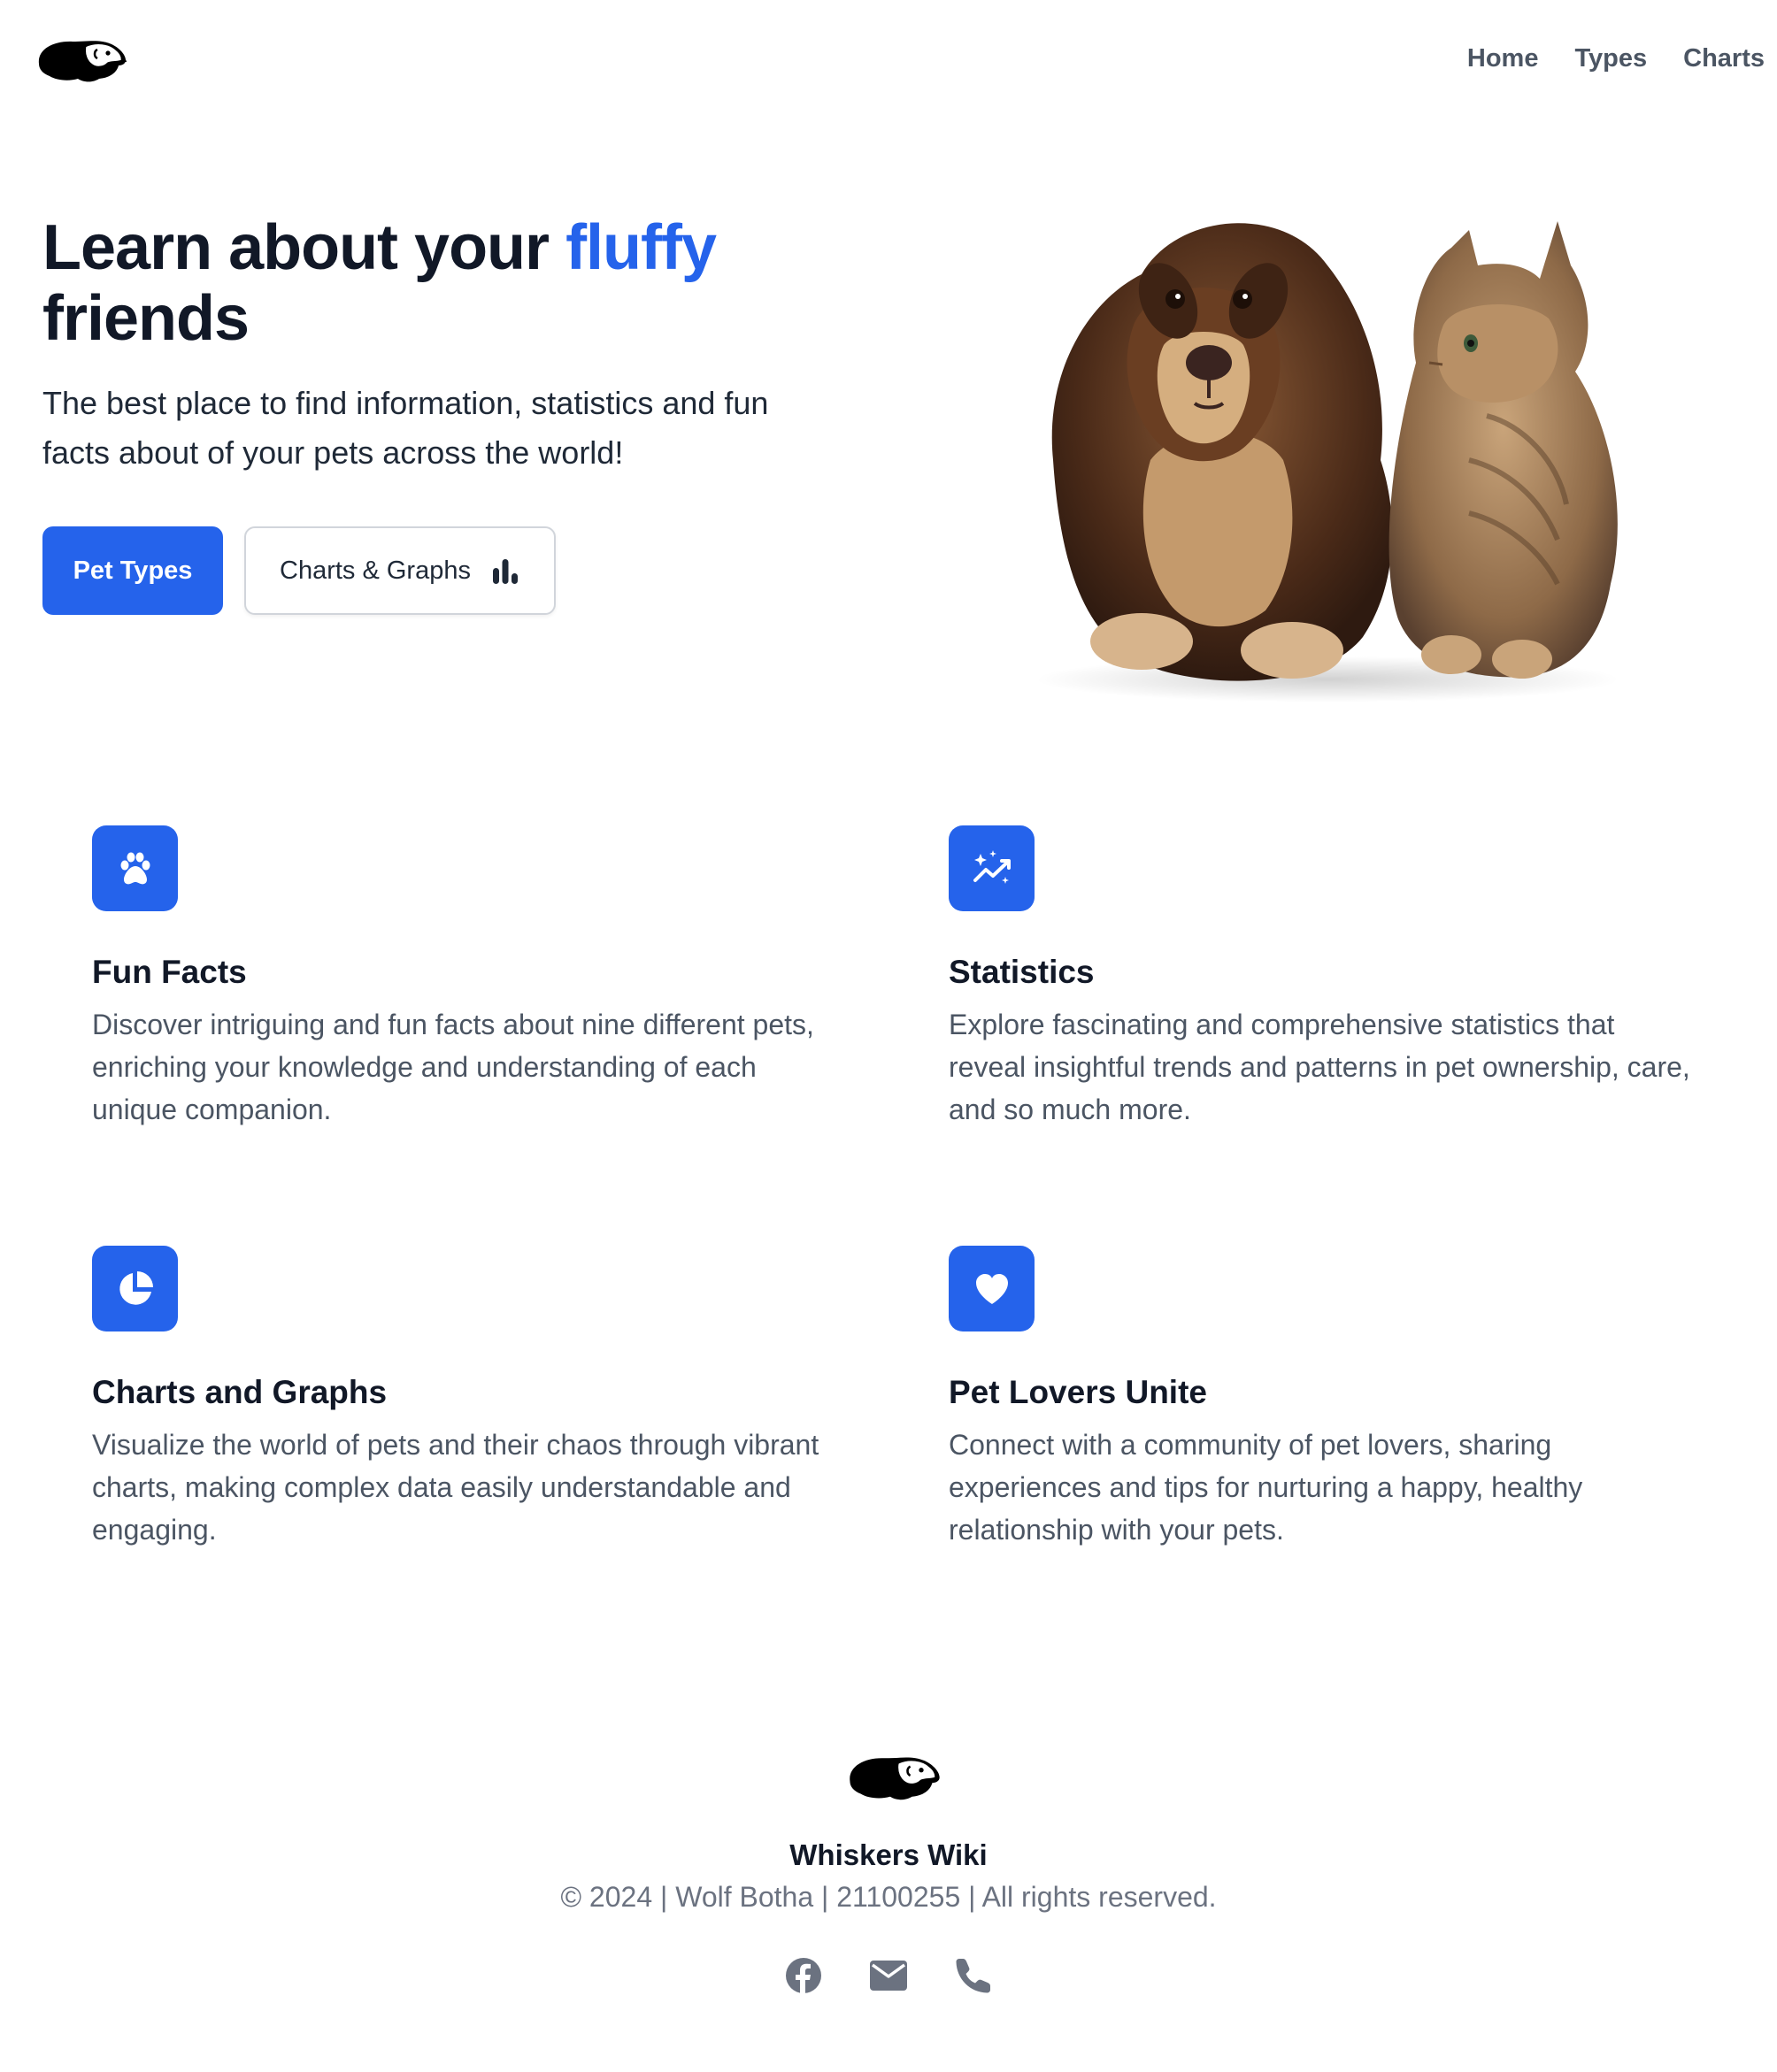  What do you see at coordinates (803, 1976) in the screenshot?
I see `facebook-icon` at bounding box center [803, 1976].